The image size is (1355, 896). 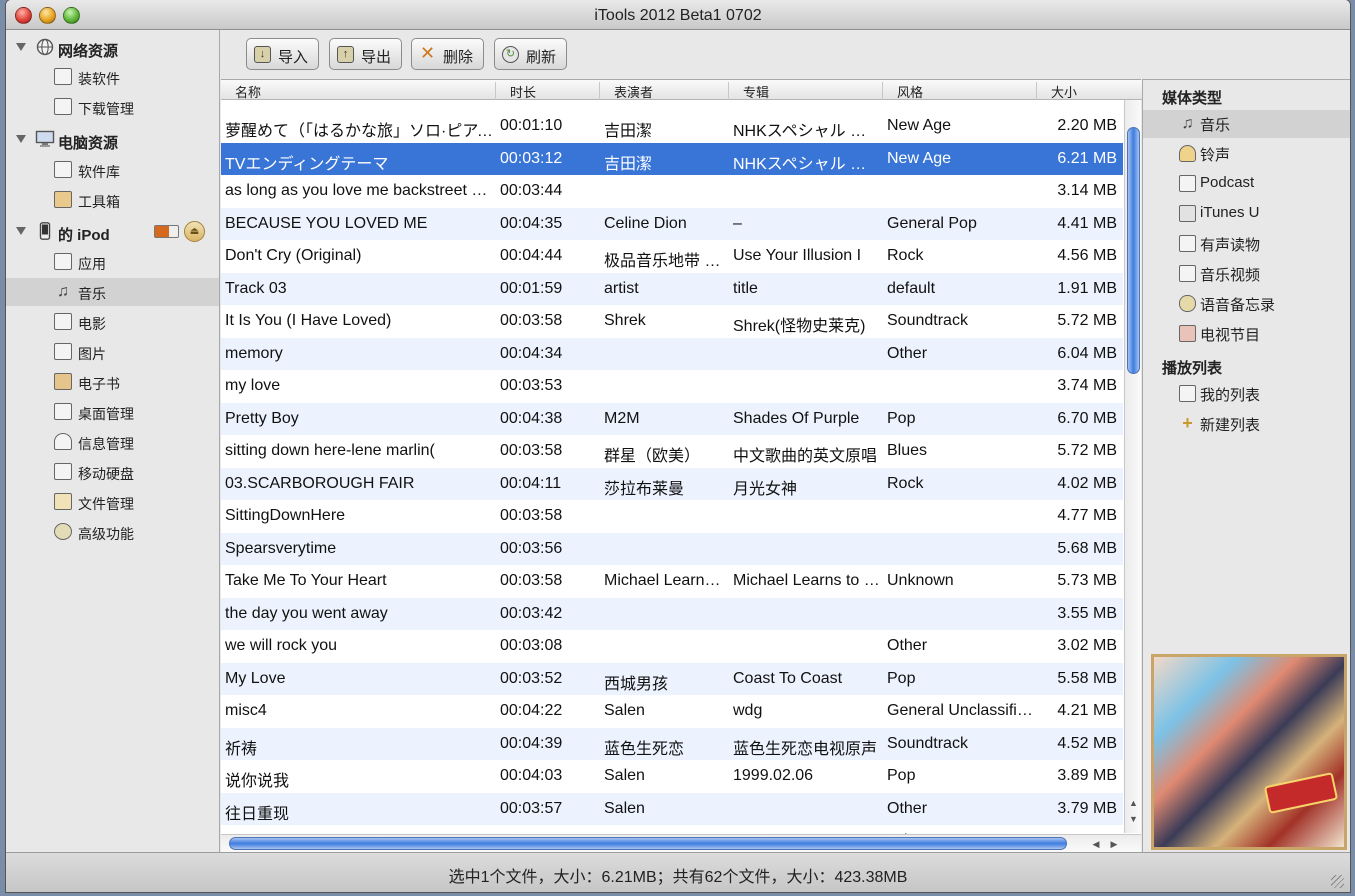 What do you see at coordinates (806, 91) in the screenshot?
I see `column-header-album: 专辑` at bounding box center [806, 91].